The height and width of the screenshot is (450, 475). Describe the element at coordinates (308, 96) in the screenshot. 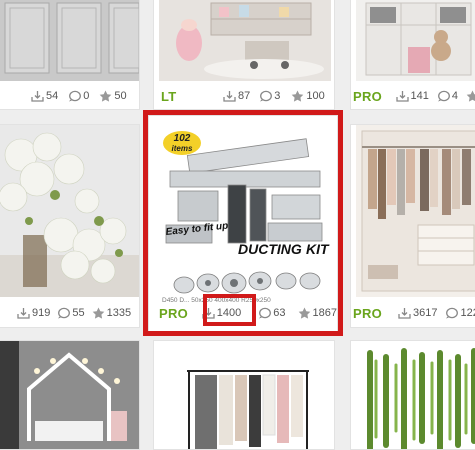

I see `rating: 100` at that location.